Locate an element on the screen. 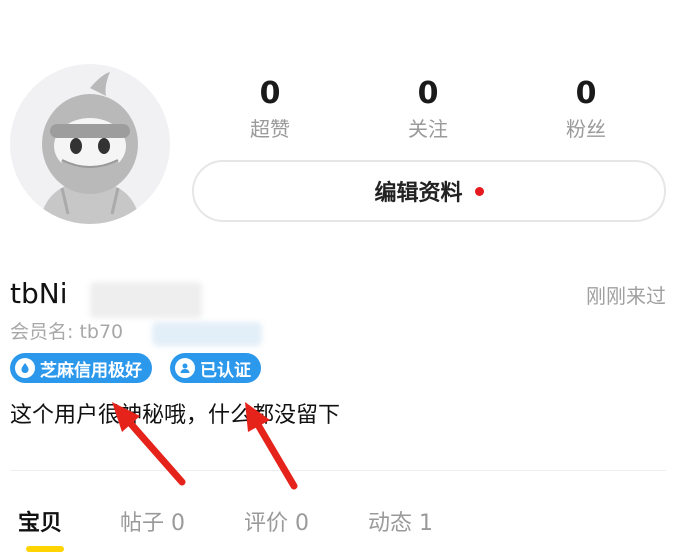 This screenshot has height=557, width=684. tab-posts: 帖子 0 is located at coordinates (152, 524).